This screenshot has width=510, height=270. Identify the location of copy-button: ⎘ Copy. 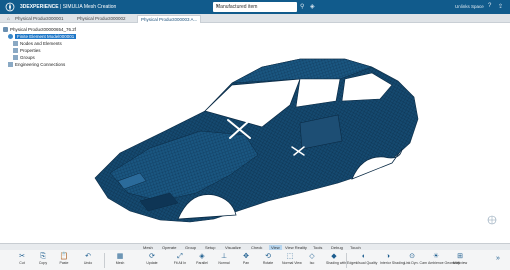
(43, 260).